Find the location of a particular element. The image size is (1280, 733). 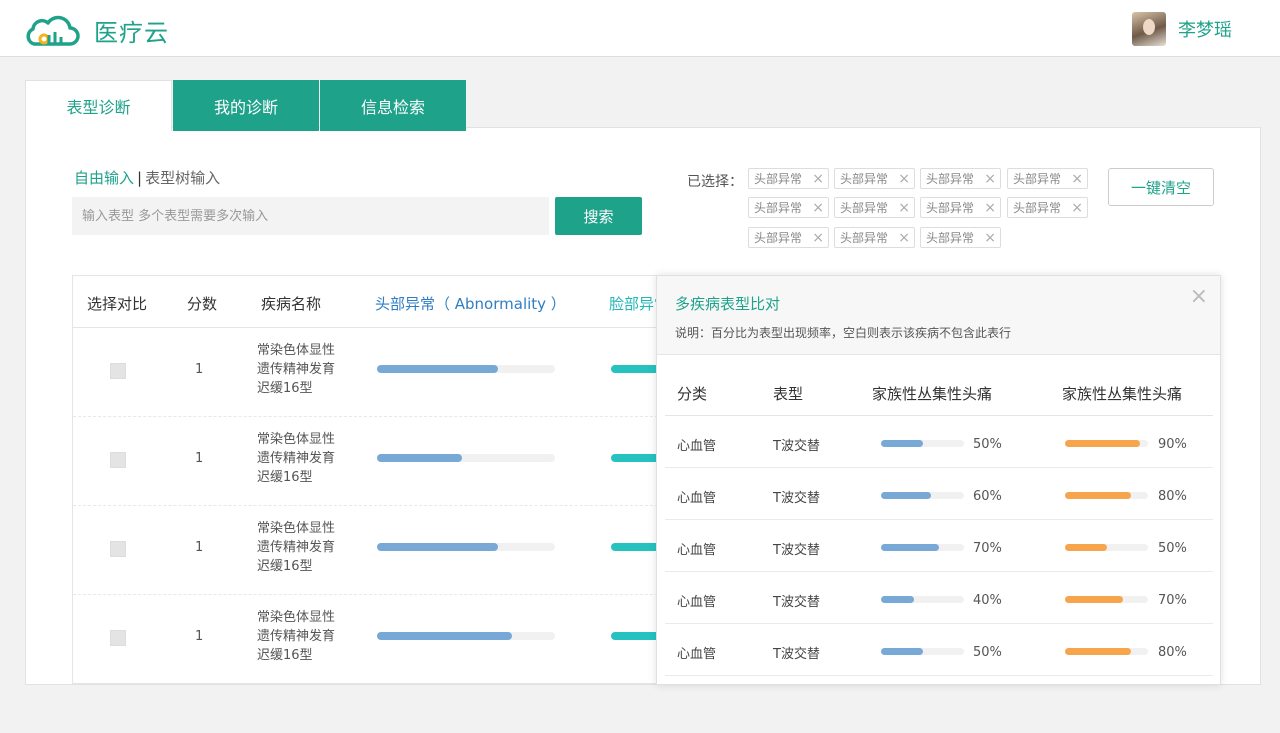

phenotype-search-input is located at coordinates (310, 216).